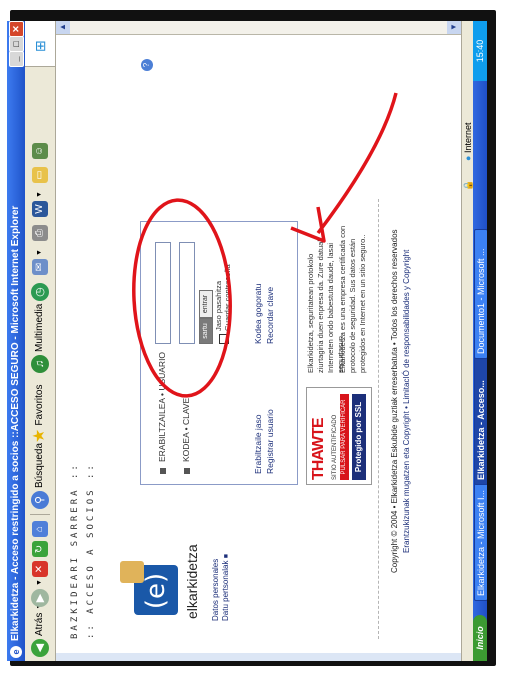 This screenshot has width=506, height=676. I want to click on edit-button: W ▼, so click(40, 204).